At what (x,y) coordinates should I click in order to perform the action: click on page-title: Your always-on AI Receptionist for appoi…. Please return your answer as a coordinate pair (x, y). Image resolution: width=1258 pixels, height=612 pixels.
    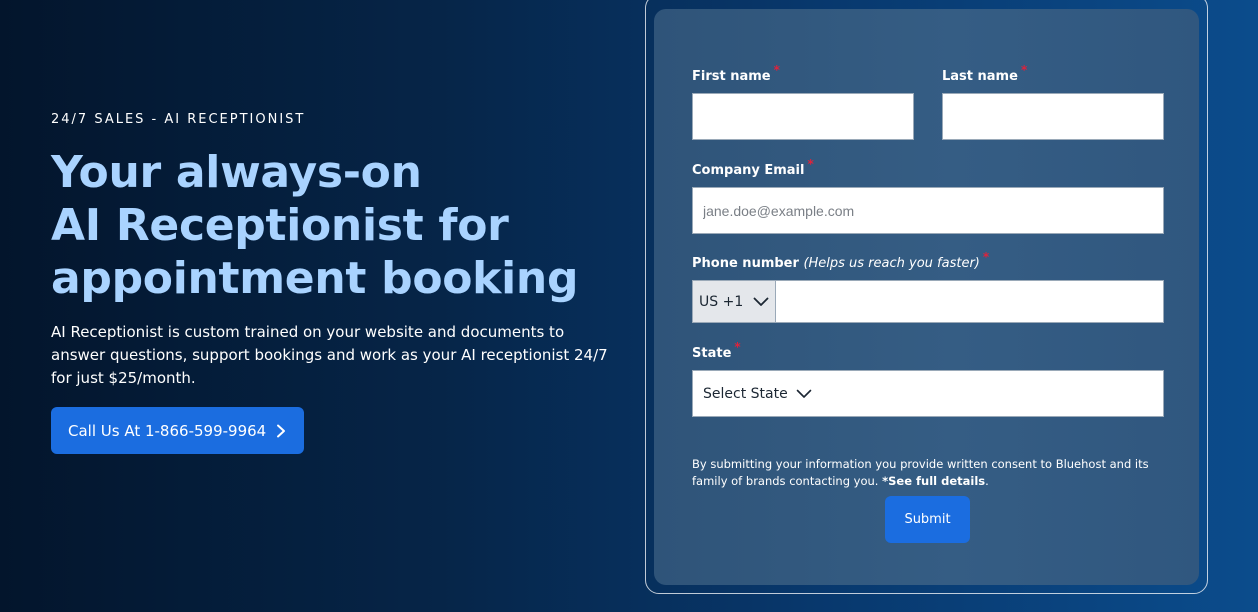
    Looking at the image, I should click on (341, 225).